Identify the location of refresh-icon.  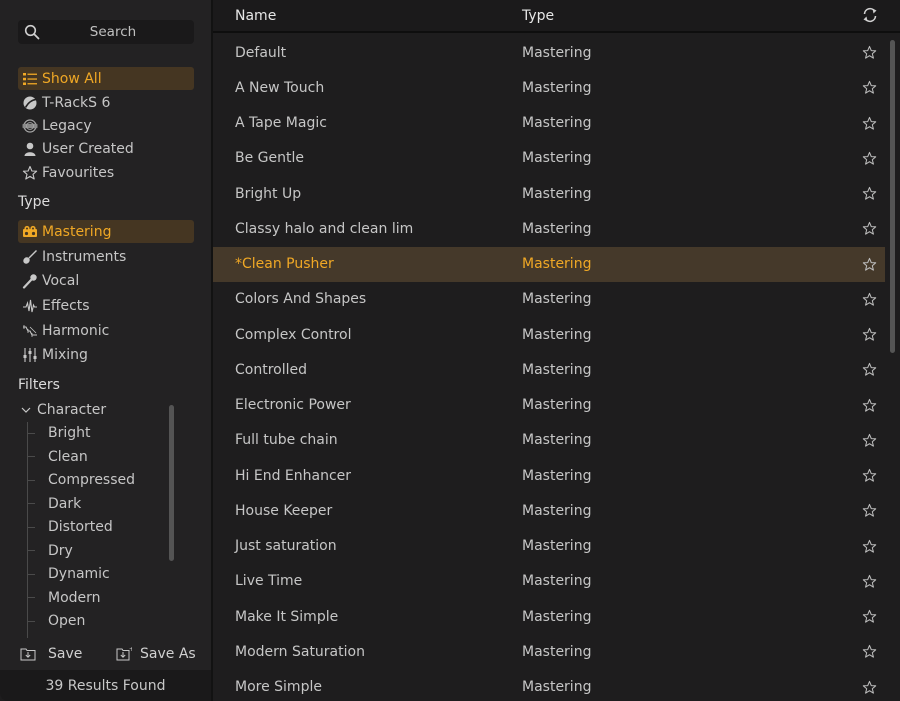
(870, 15).